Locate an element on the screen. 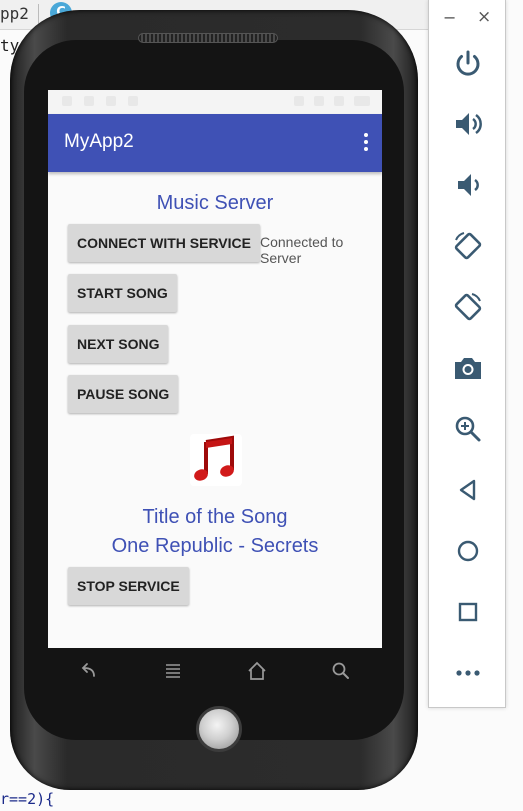 This screenshot has width=523, height=811. screenshot-button is located at coordinates (468, 368).